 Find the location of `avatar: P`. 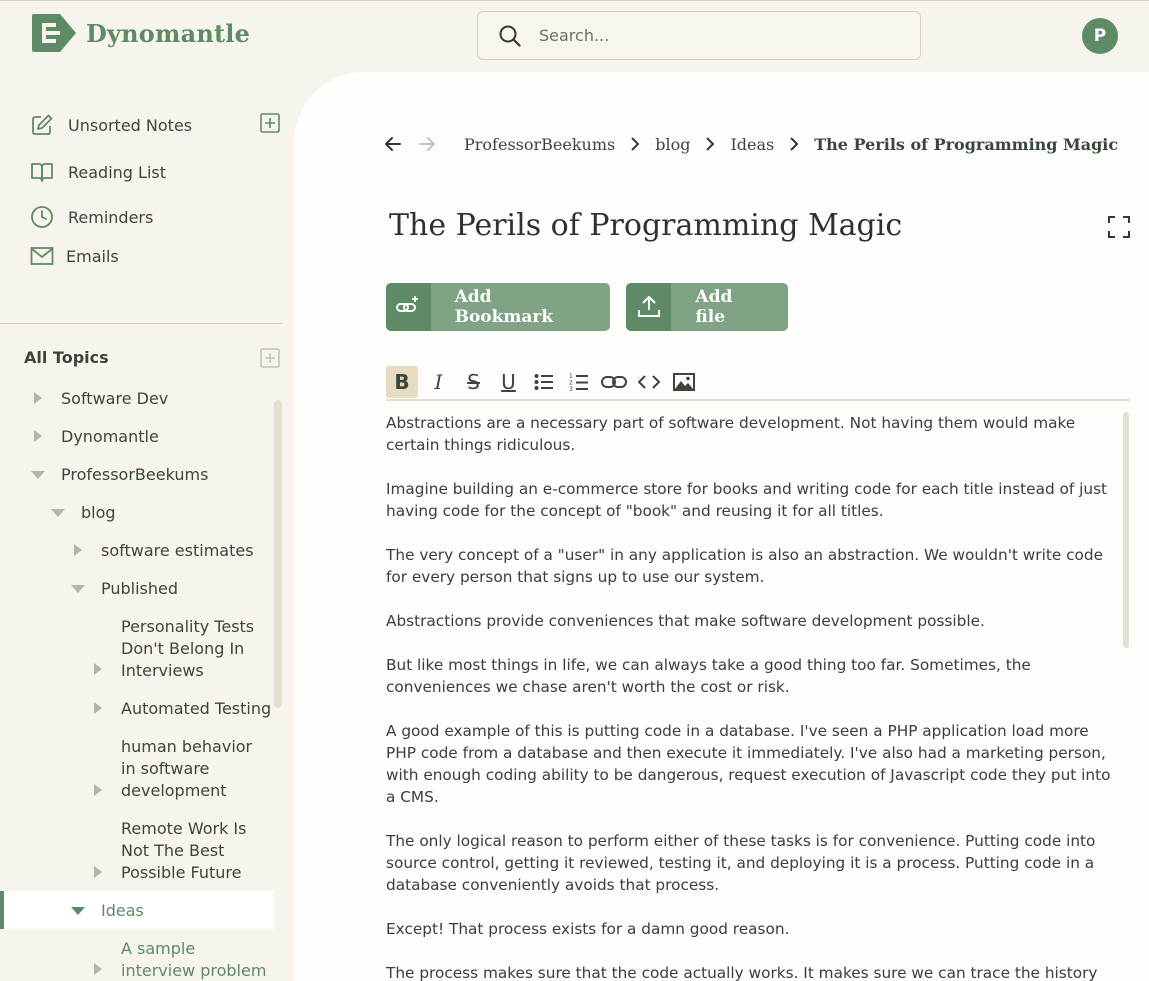

avatar: P is located at coordinates (1100, 36).